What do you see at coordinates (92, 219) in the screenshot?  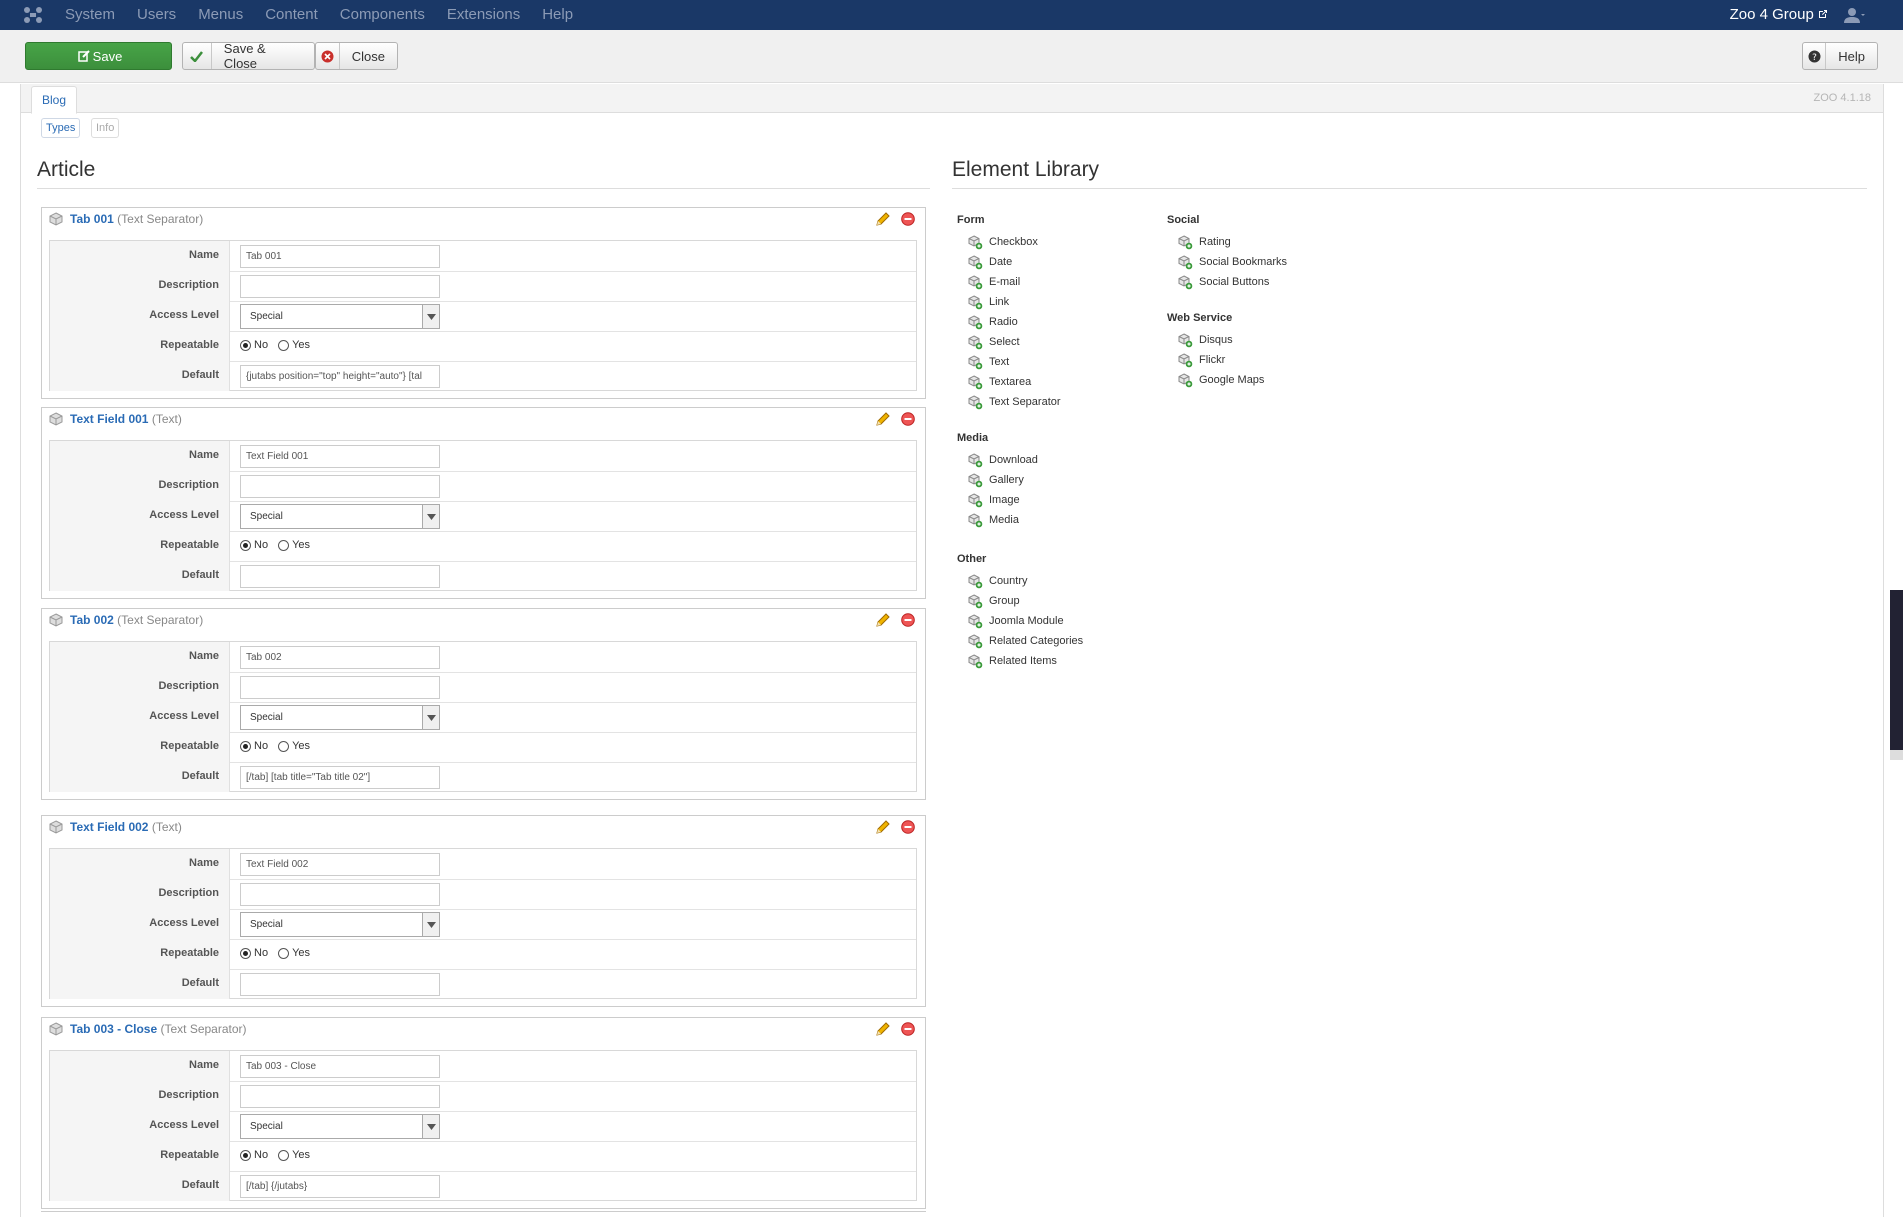 I see `element-name: Tab 001` at bounding box center [92, 219].